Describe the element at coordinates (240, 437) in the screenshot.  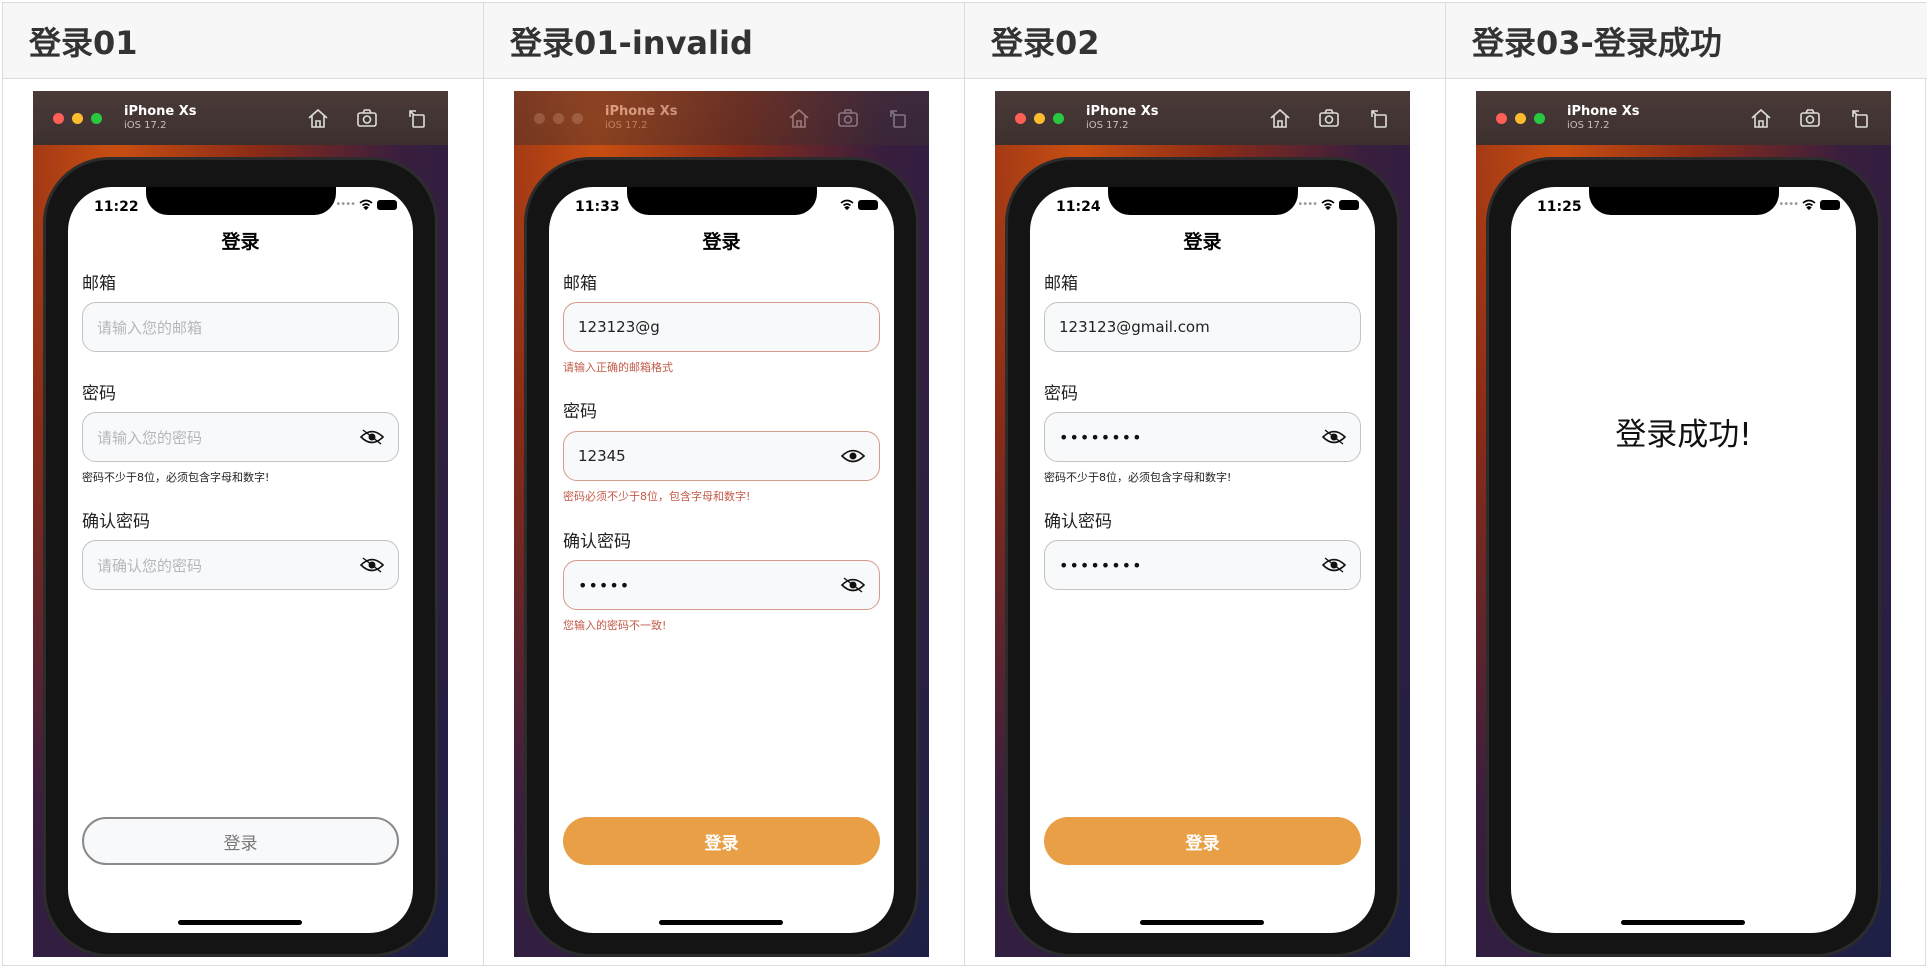
I see `password-field: 请输入您的密码` at that location.